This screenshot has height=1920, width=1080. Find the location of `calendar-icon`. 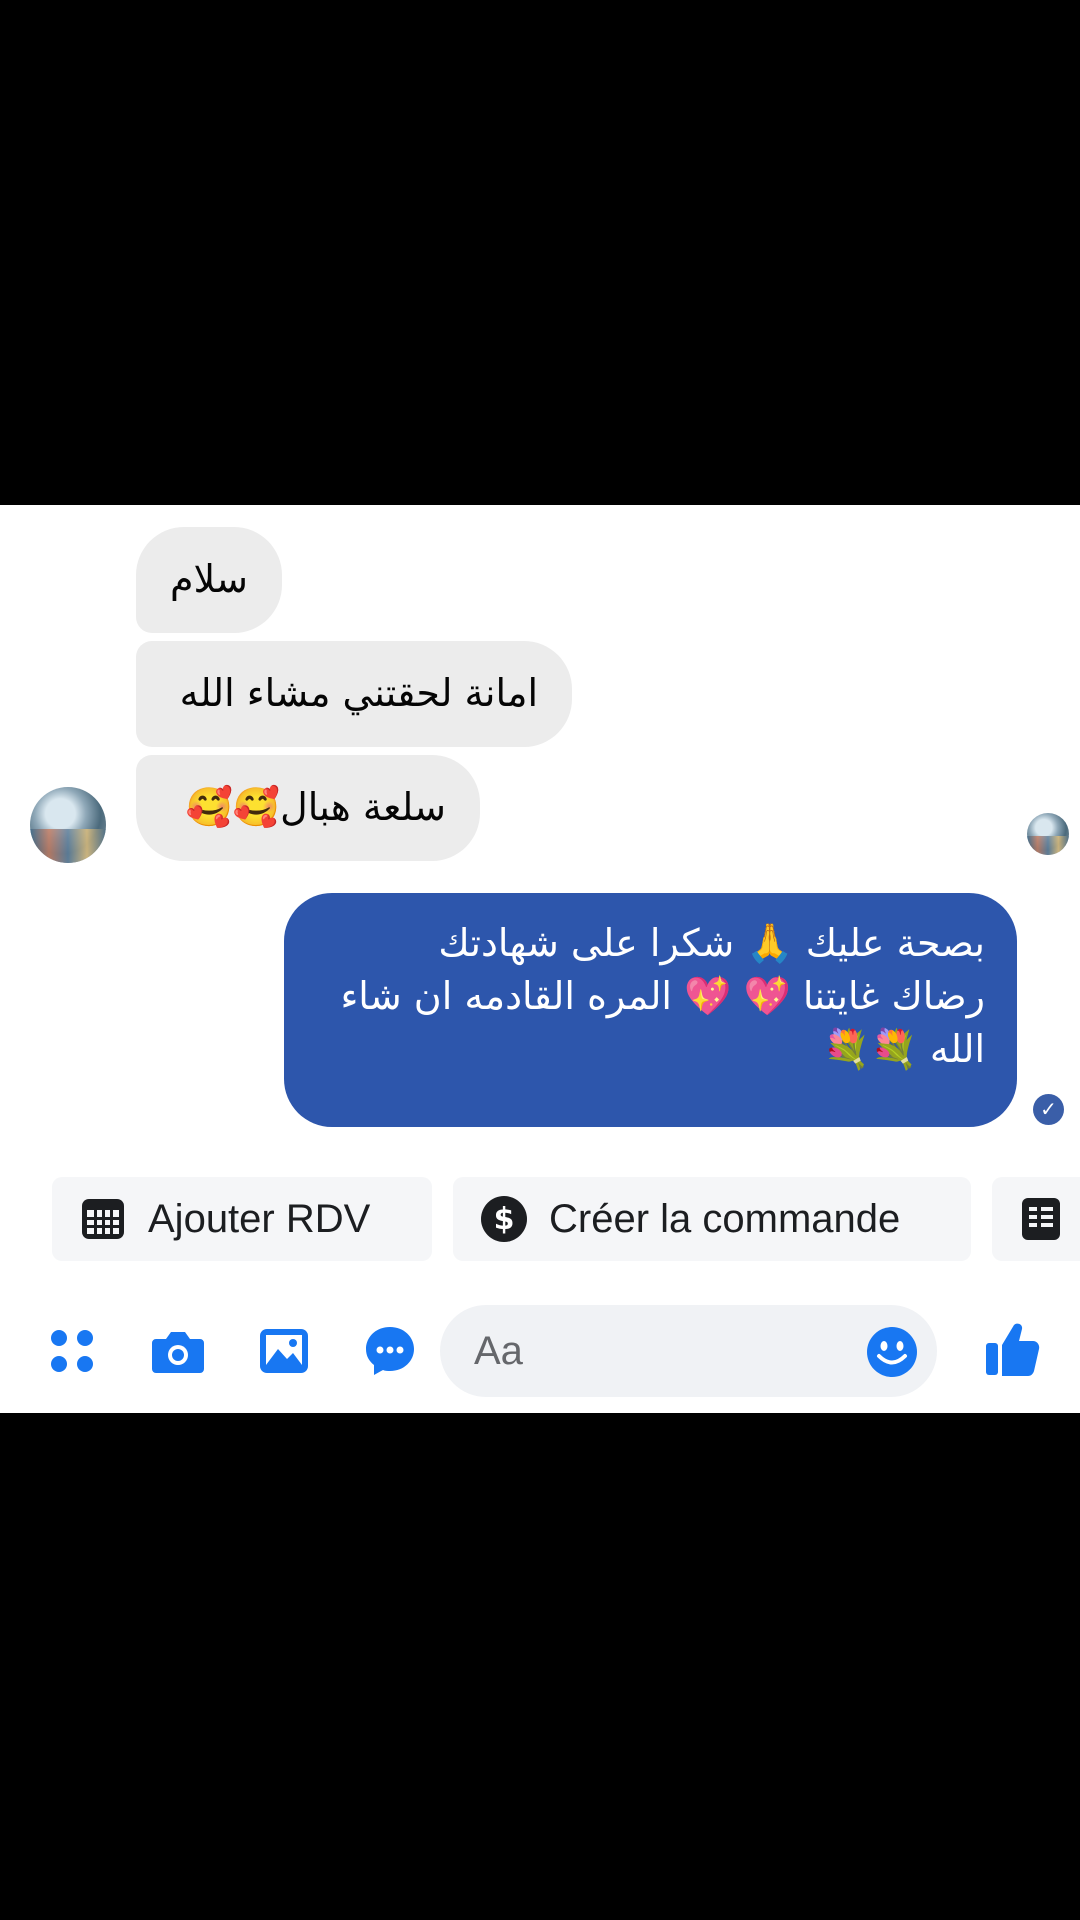

calendar-icon is located at coordinates (103, 1219).